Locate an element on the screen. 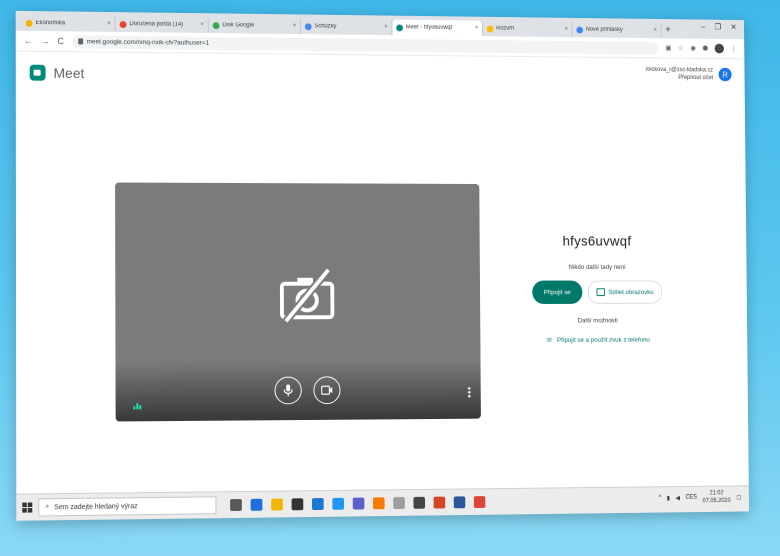 The width and height of the screenshot is (780, 556). join-by-phone-link: ☏ Připojit se a použít zvuk z telefonu is located at coordinates (598, 340).